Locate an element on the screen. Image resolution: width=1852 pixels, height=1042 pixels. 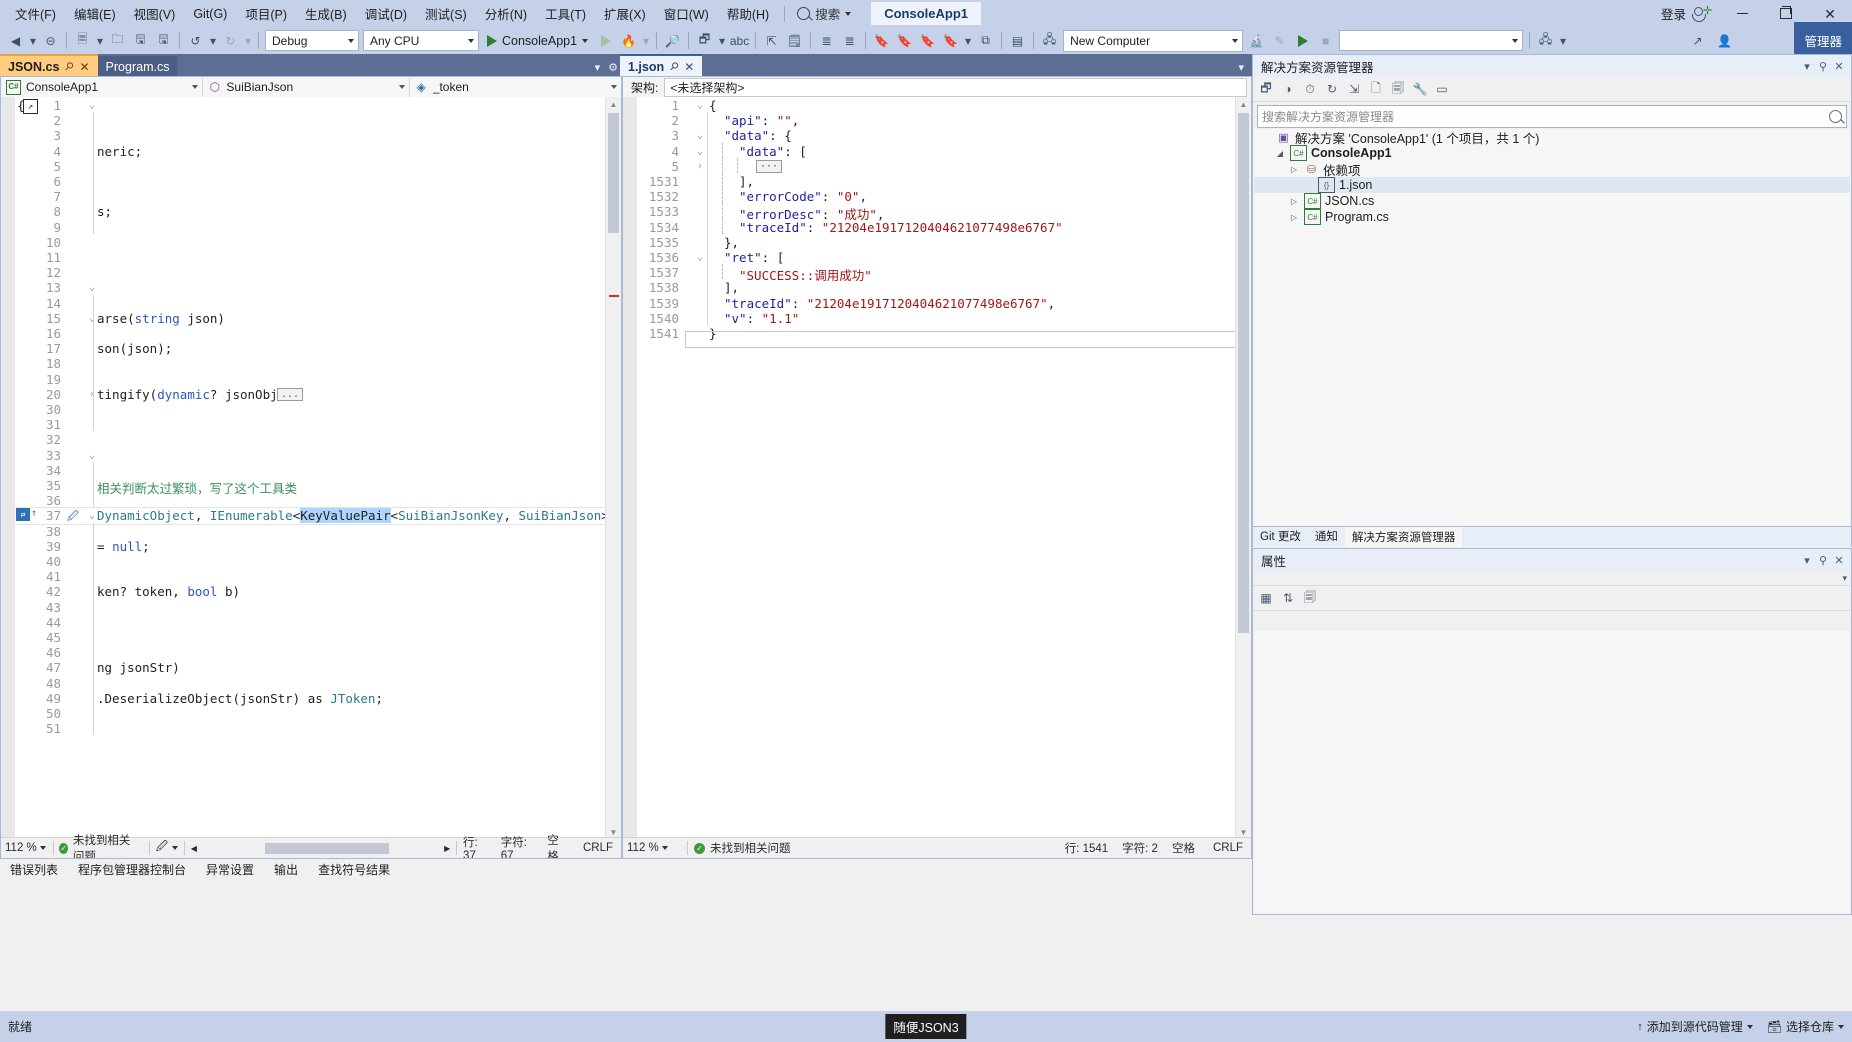
menu-item-help: 帮助(H) is located at coordinates (748, 13).